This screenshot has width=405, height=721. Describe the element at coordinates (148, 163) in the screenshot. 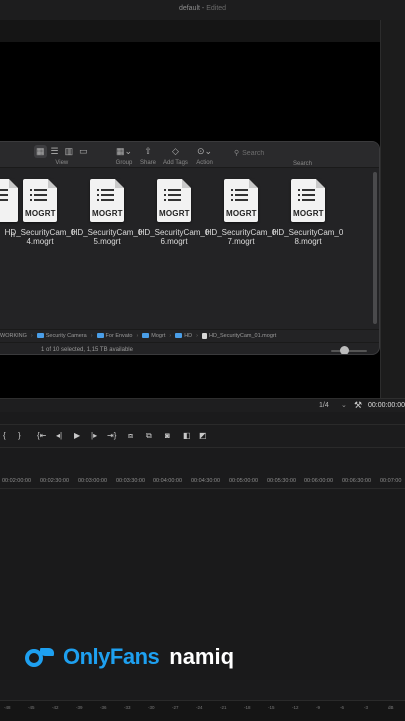

I see `share-label: Share` at that location.